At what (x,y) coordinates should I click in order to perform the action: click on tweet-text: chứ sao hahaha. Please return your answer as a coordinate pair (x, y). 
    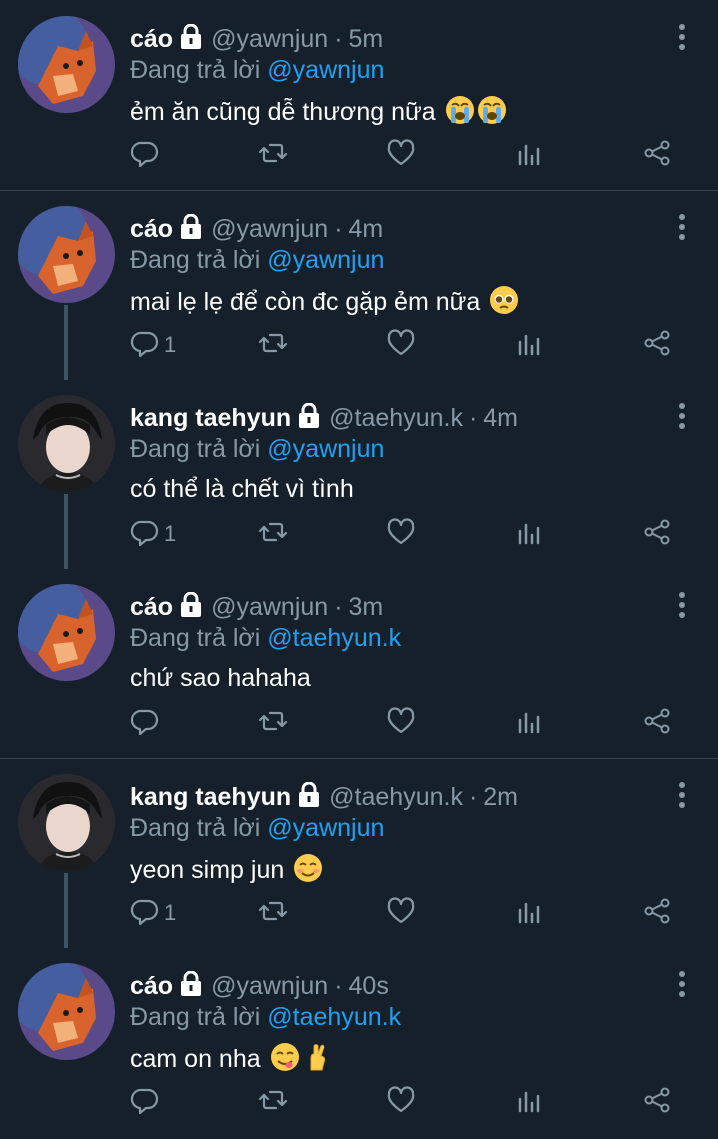
    Looking at the image, I should click on (220, 678).